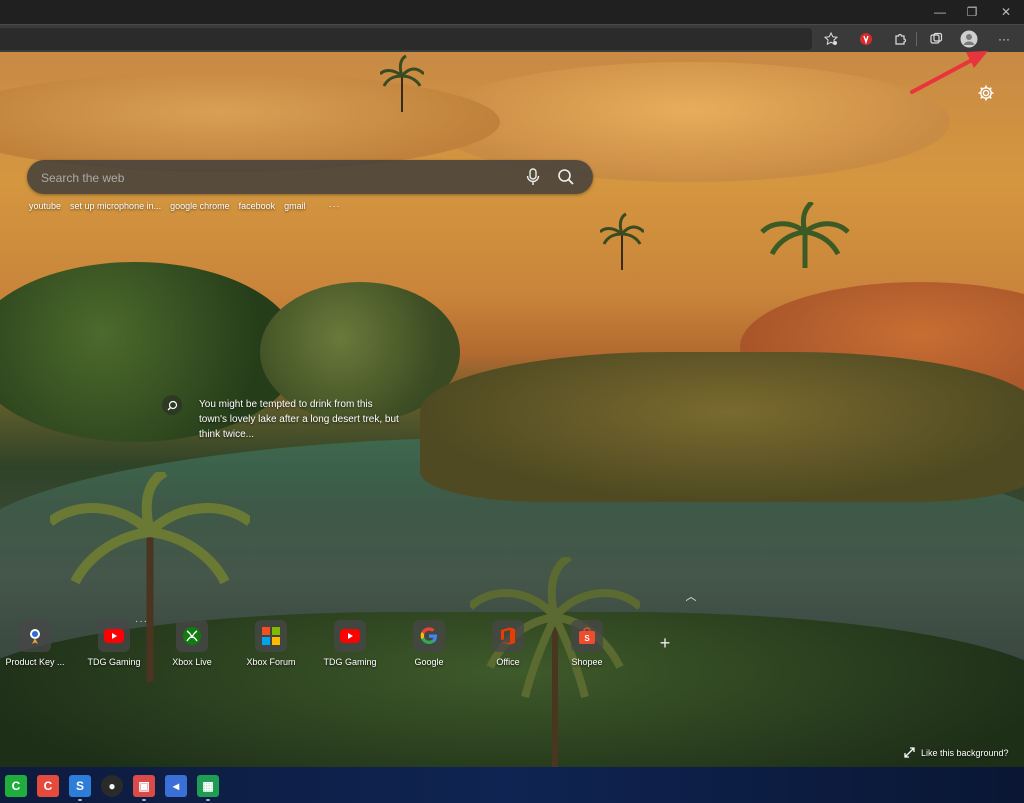  What do you see at coordinates (831, 39) in the screenshot?
I see `favorites-star-icon` at bounding box center [831, 39].